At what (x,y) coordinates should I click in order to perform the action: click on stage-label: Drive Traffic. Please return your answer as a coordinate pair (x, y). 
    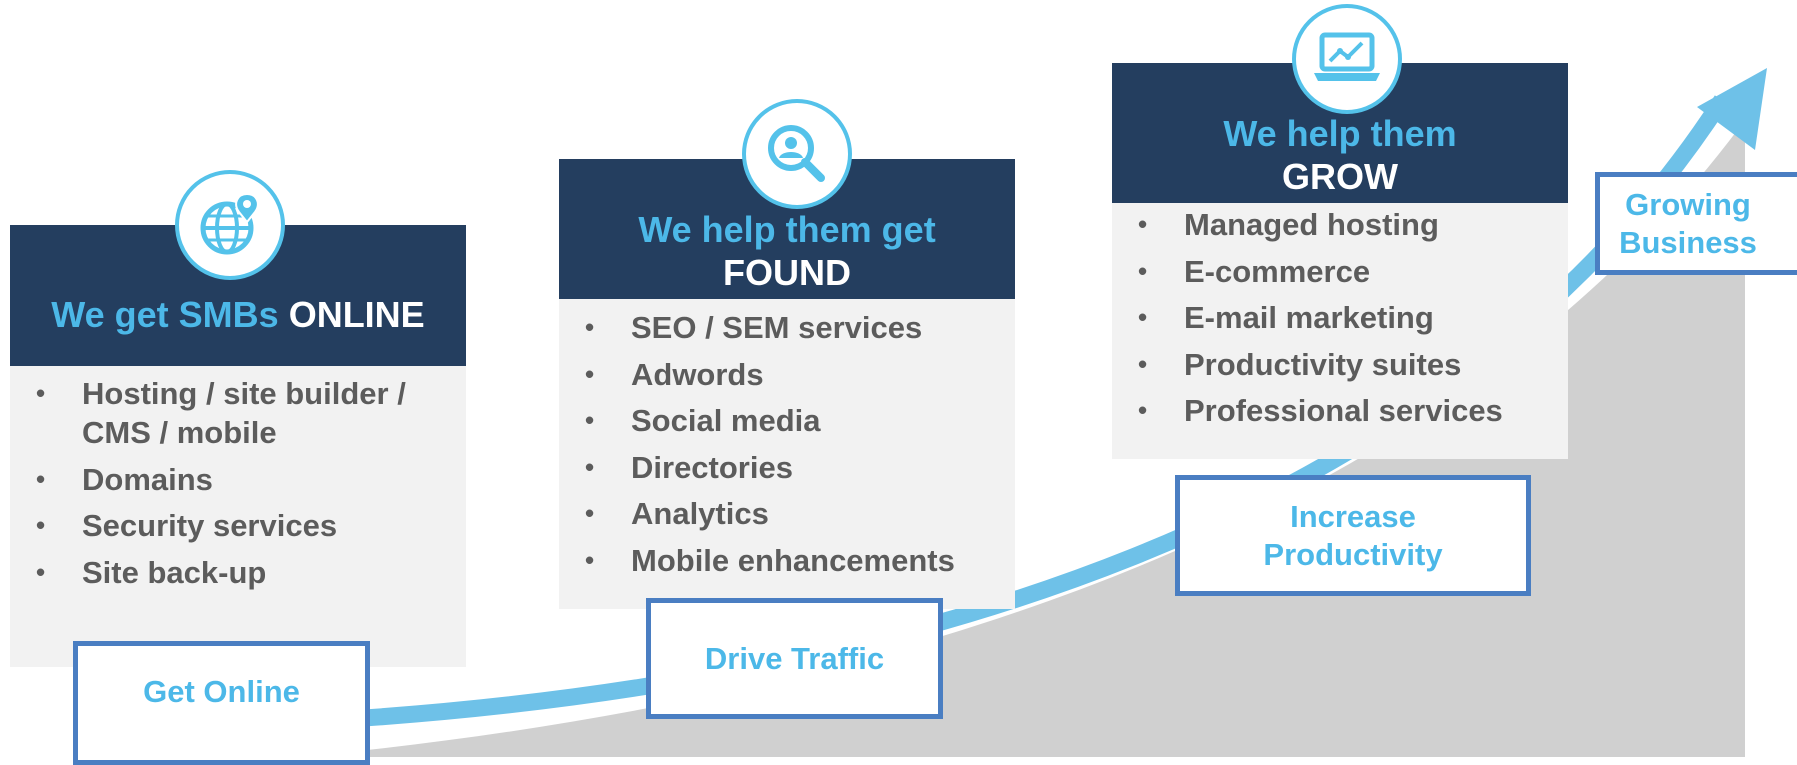
    Looking at the image, I should click on (794, 658).